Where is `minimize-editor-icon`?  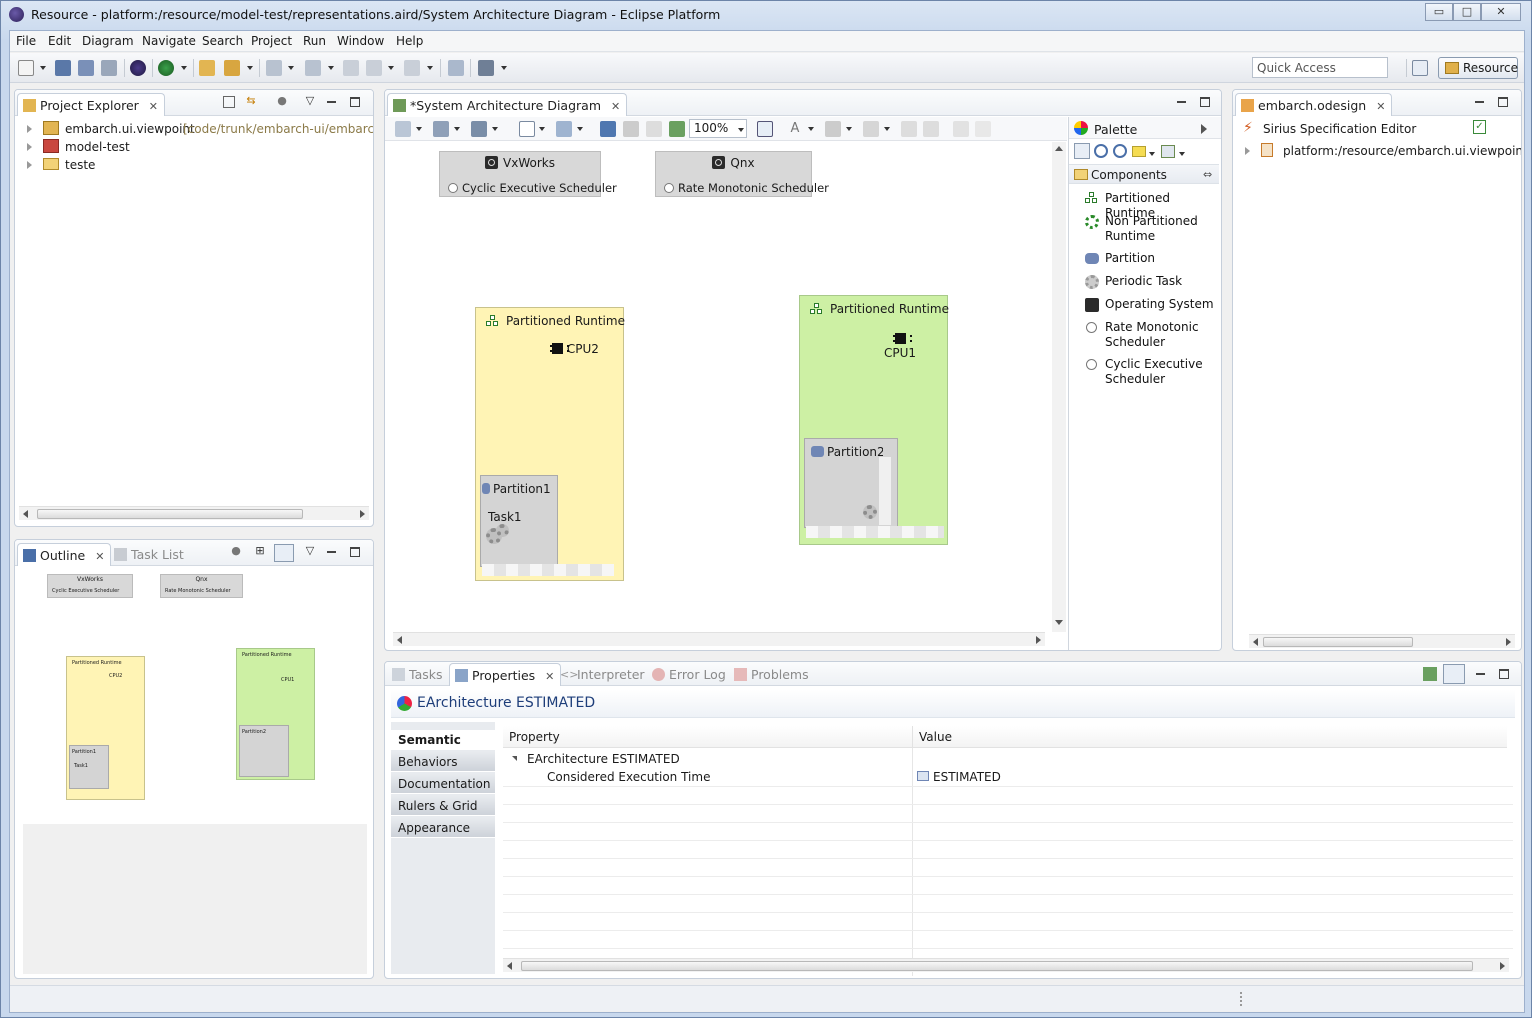
minimize-editor-icon is located at coordinates (1480, 102).